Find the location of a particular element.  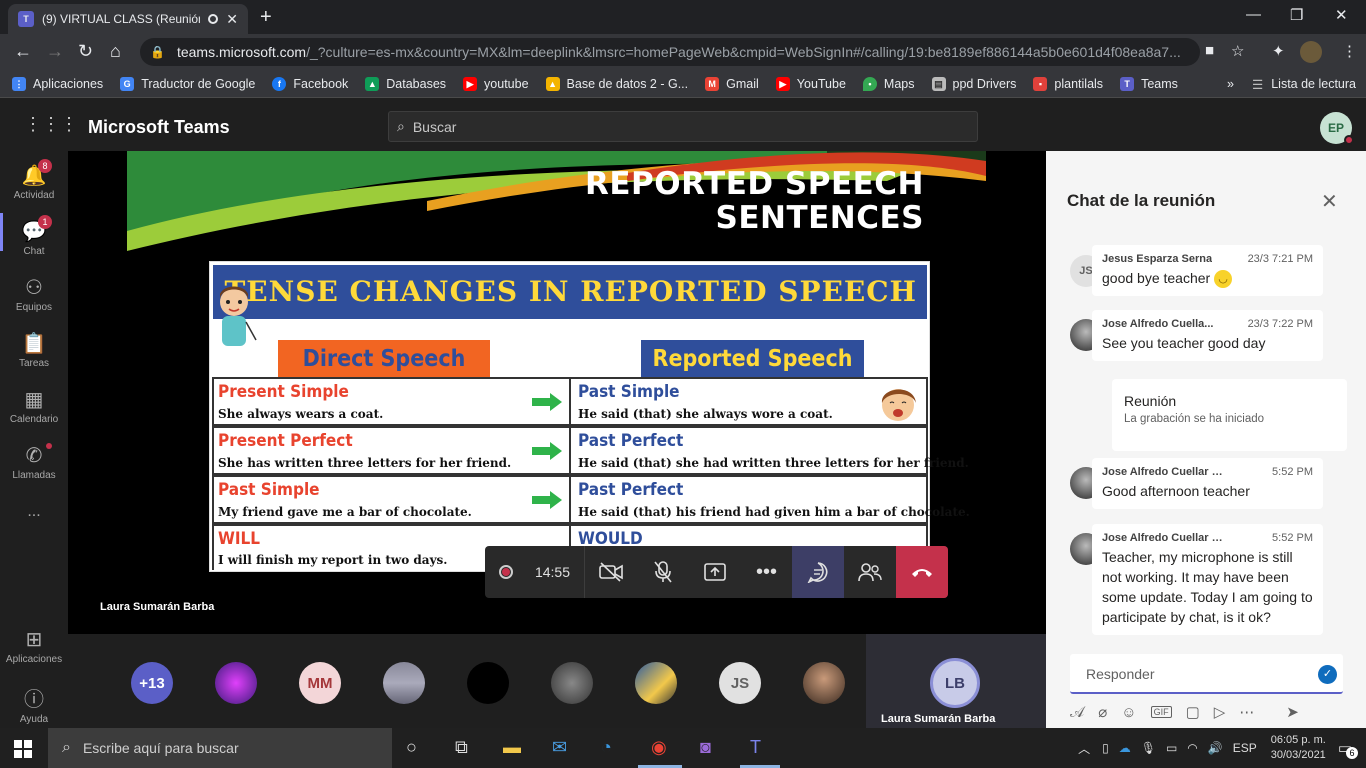

profile-avatar-icon is located at coordinates (1311, 52).